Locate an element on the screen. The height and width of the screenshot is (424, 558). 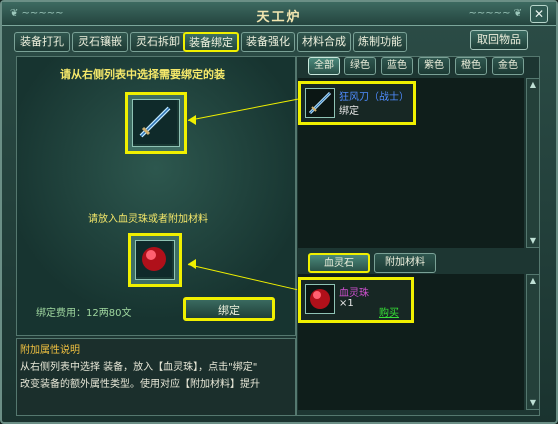
tab-blood-stone: 血灵石 is located at coordinates (339, 263).